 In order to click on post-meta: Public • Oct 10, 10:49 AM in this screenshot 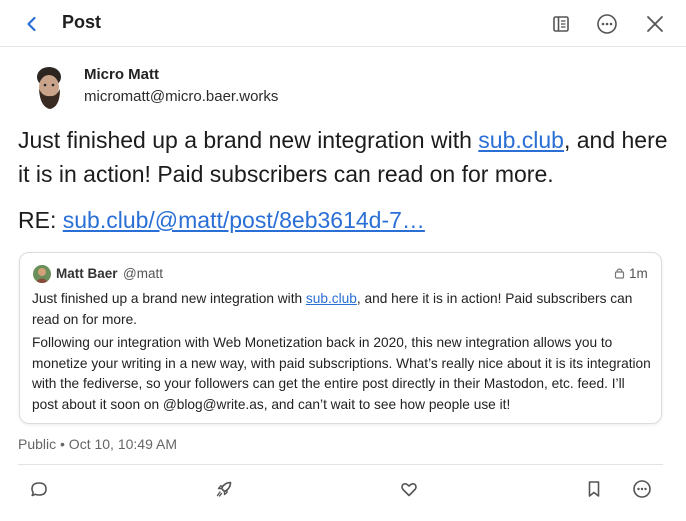, I will do `click(97, 444)`.